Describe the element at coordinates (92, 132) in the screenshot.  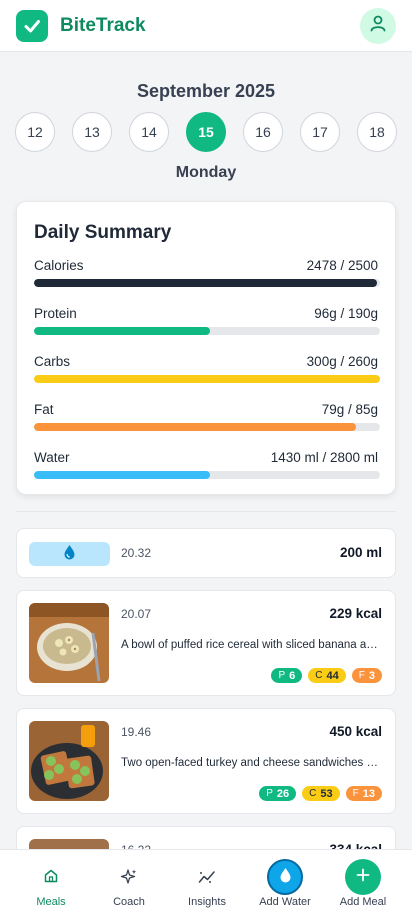
I see `day-button: 13` at that location.